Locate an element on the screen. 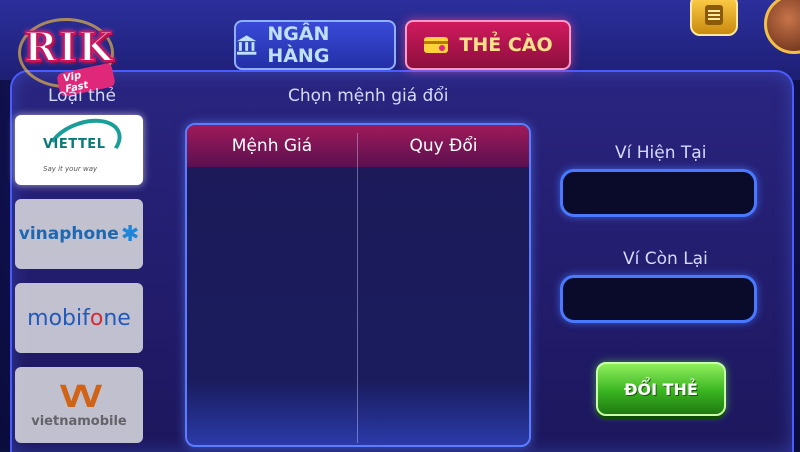 The height and width of the screenshot is (452, 800). provider-viettel-slogan: Say it your way is located at coordinates (70, 169).